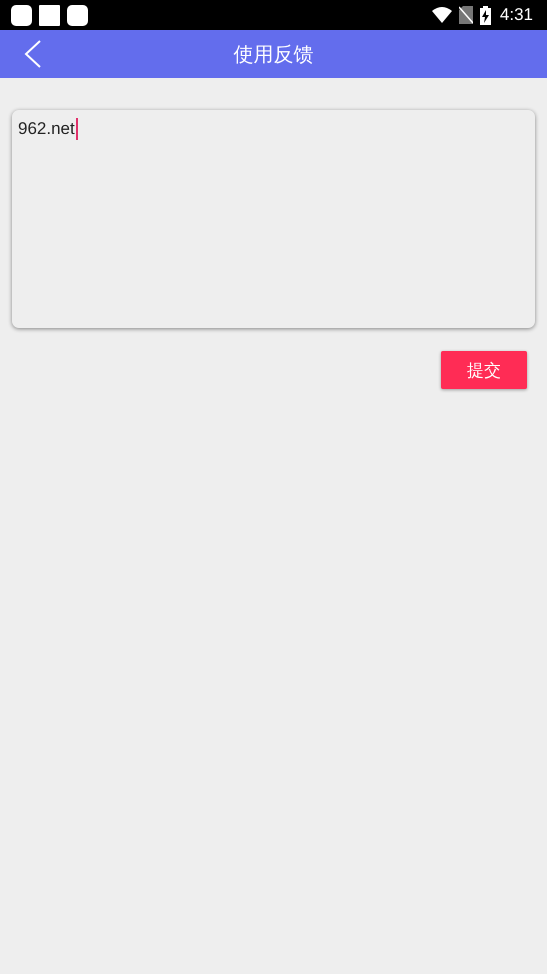  Describe the element at coordinates (442, 15) in the screenshot. I see `wifi-icon` at that location.